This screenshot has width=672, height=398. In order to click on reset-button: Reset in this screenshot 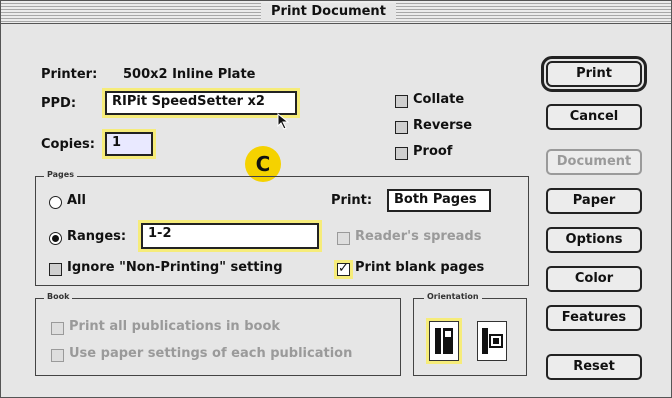, I will do `click(594, 367)`.